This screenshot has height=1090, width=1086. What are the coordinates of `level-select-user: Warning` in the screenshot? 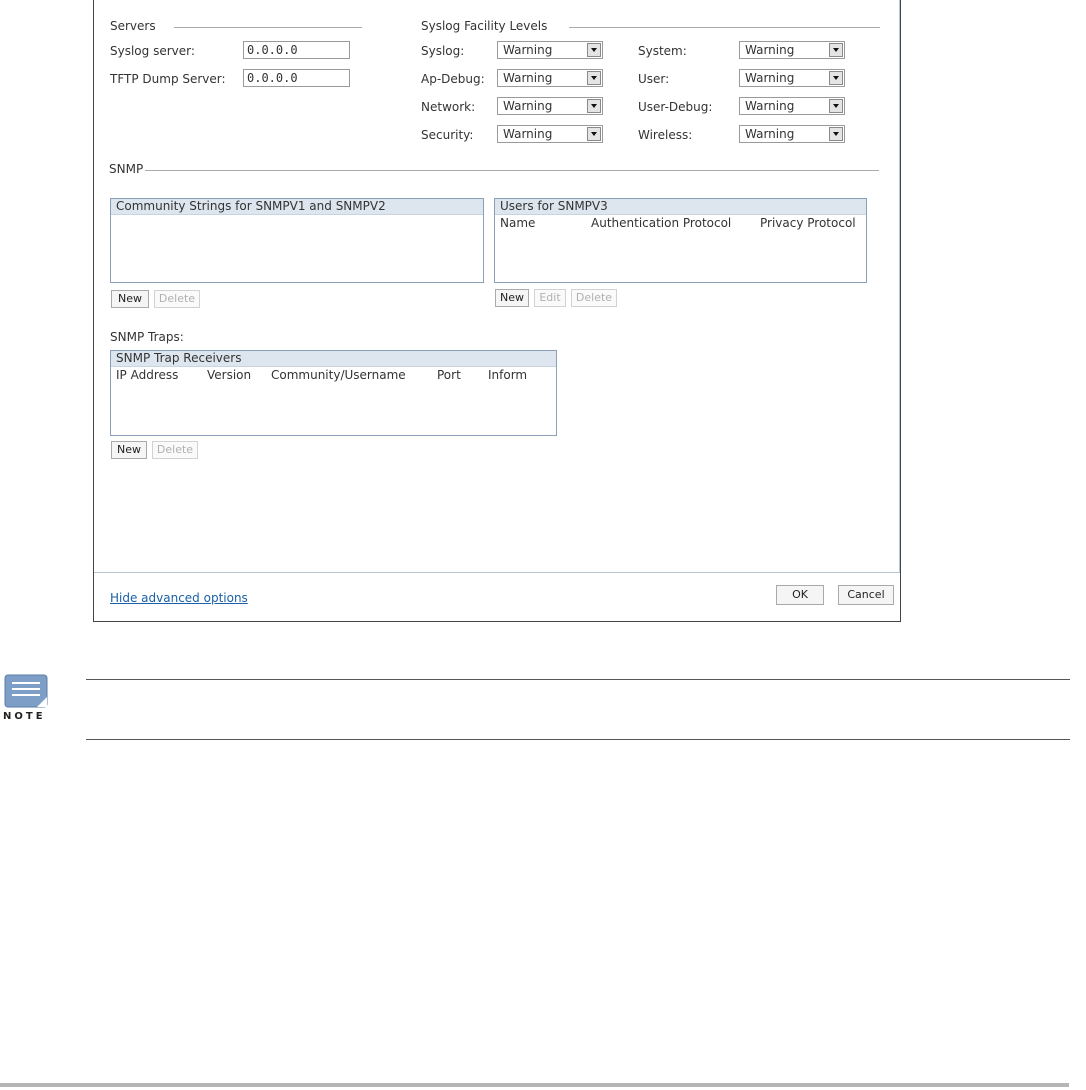 It's located at (792, 78).